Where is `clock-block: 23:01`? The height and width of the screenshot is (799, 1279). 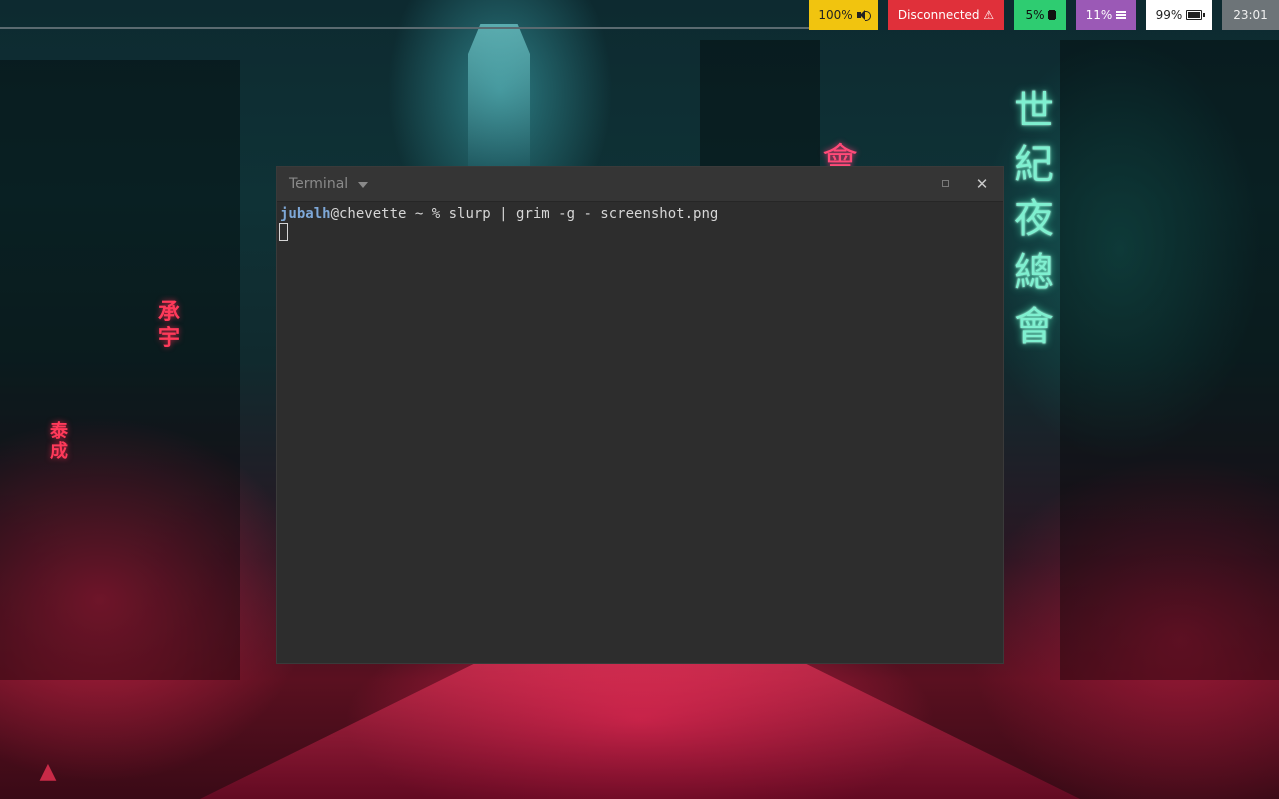
clock-block: 23:01 is located at coordinates (1250, 15).